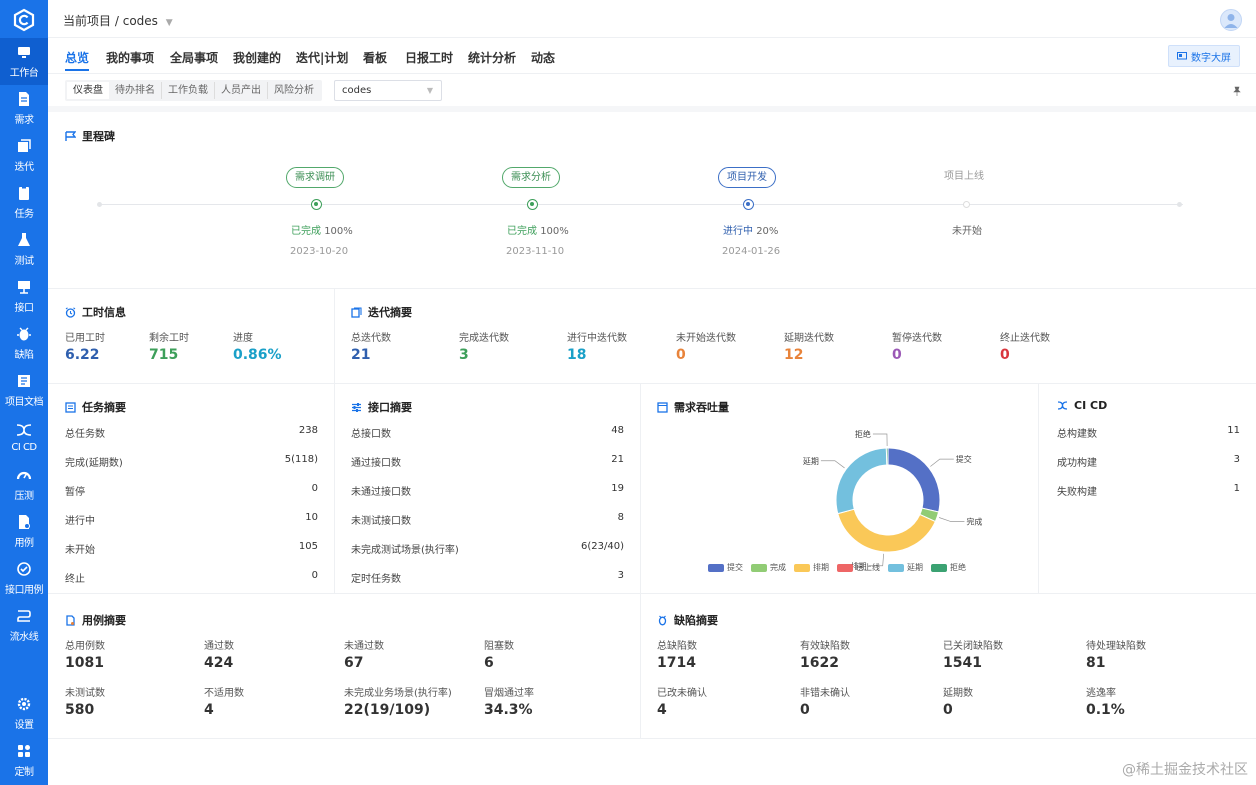 This screenshot has height=785, width=1256. I want to click on sidebar-item-13: 设置, so click(24, 713).